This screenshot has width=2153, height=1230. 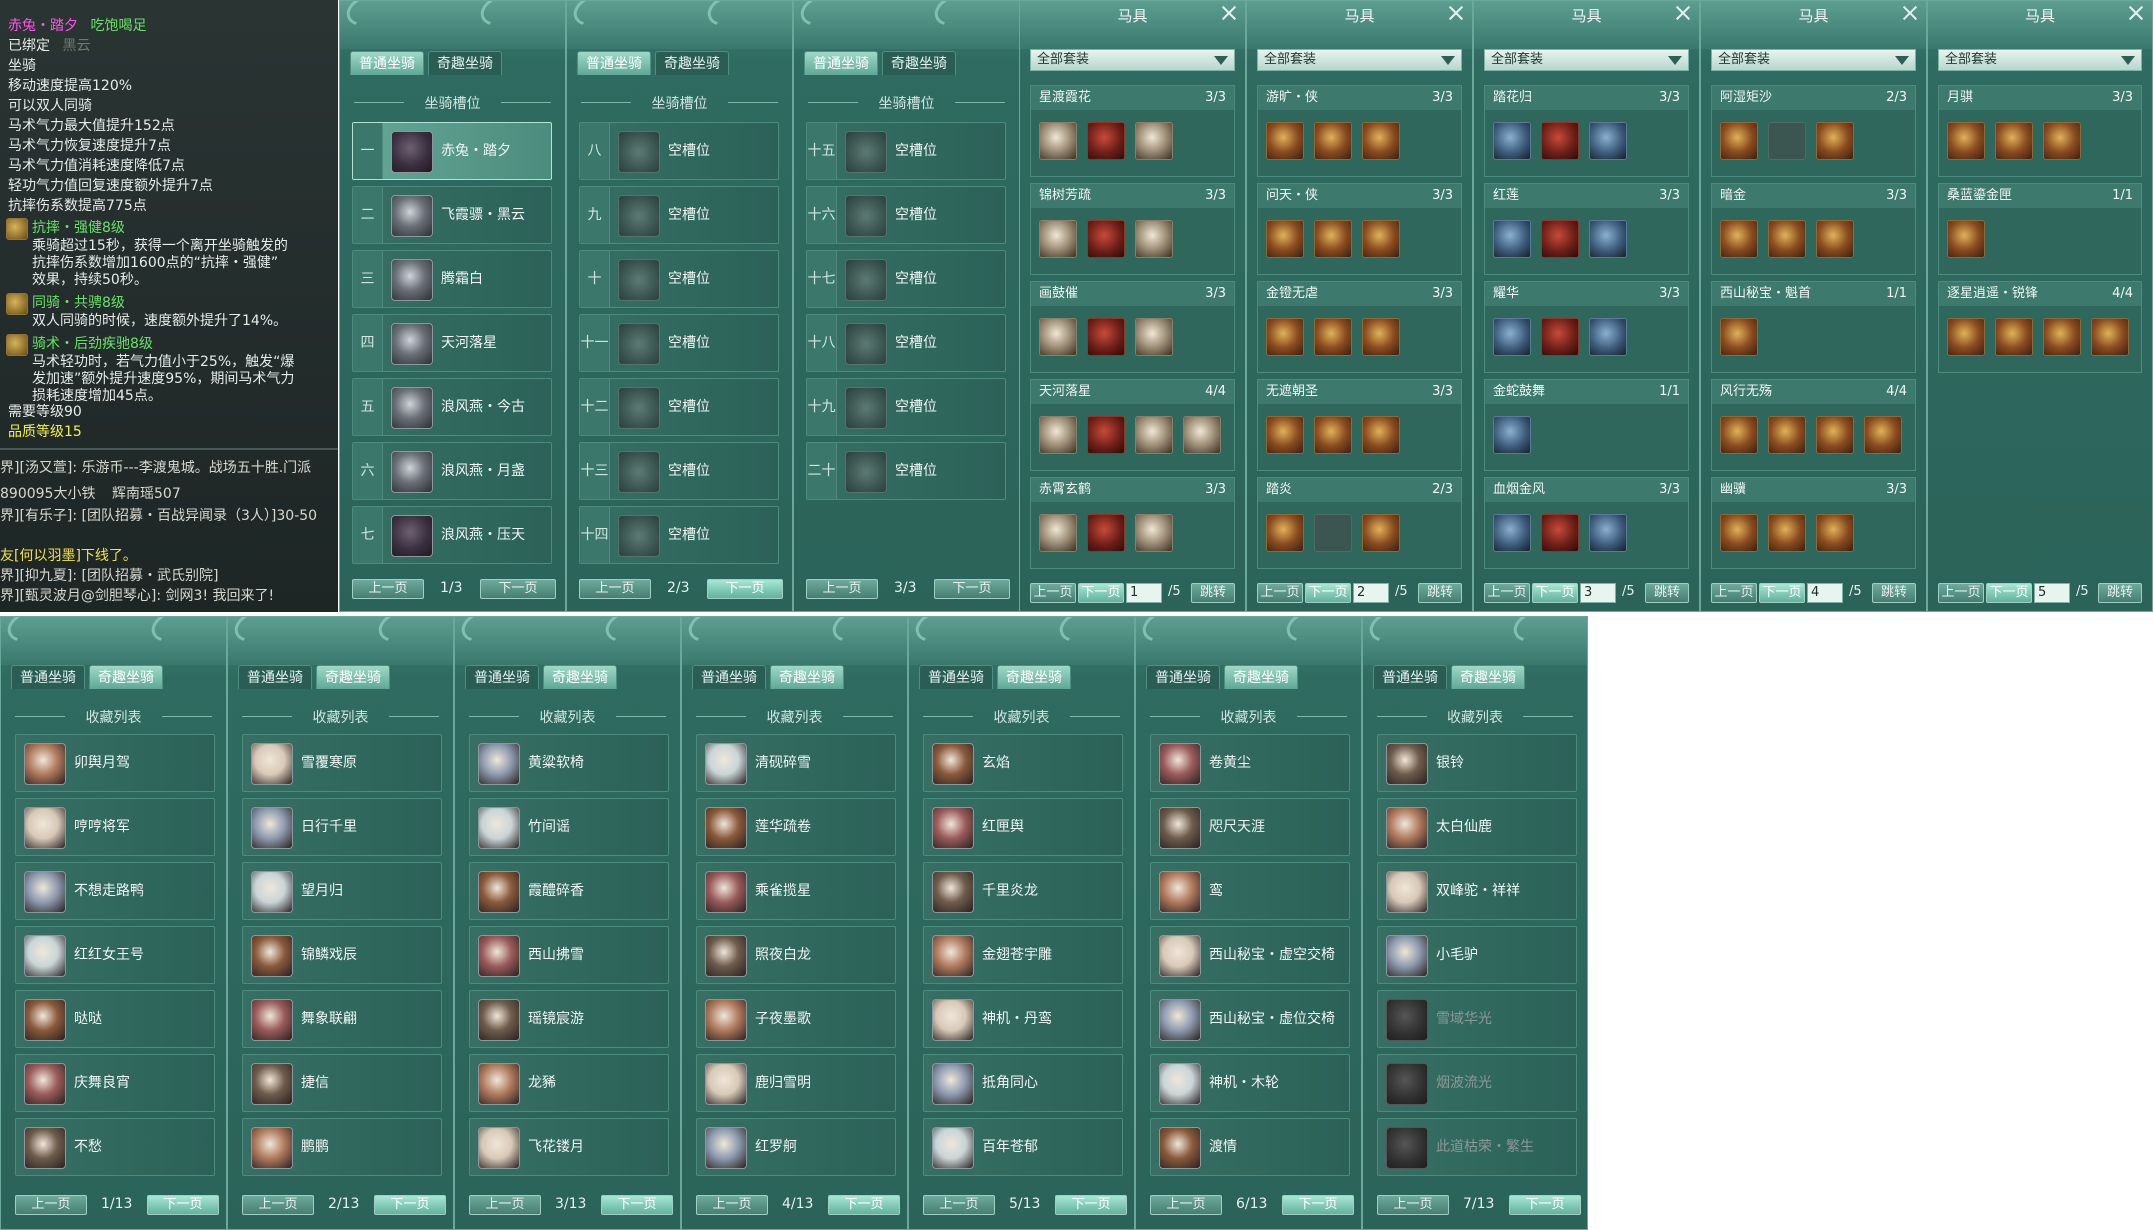 What do you see at coordinates (679, 343) in the screenshot?
I see `mount-slot: 十一 空槽位` at bounding box center [679, 343].